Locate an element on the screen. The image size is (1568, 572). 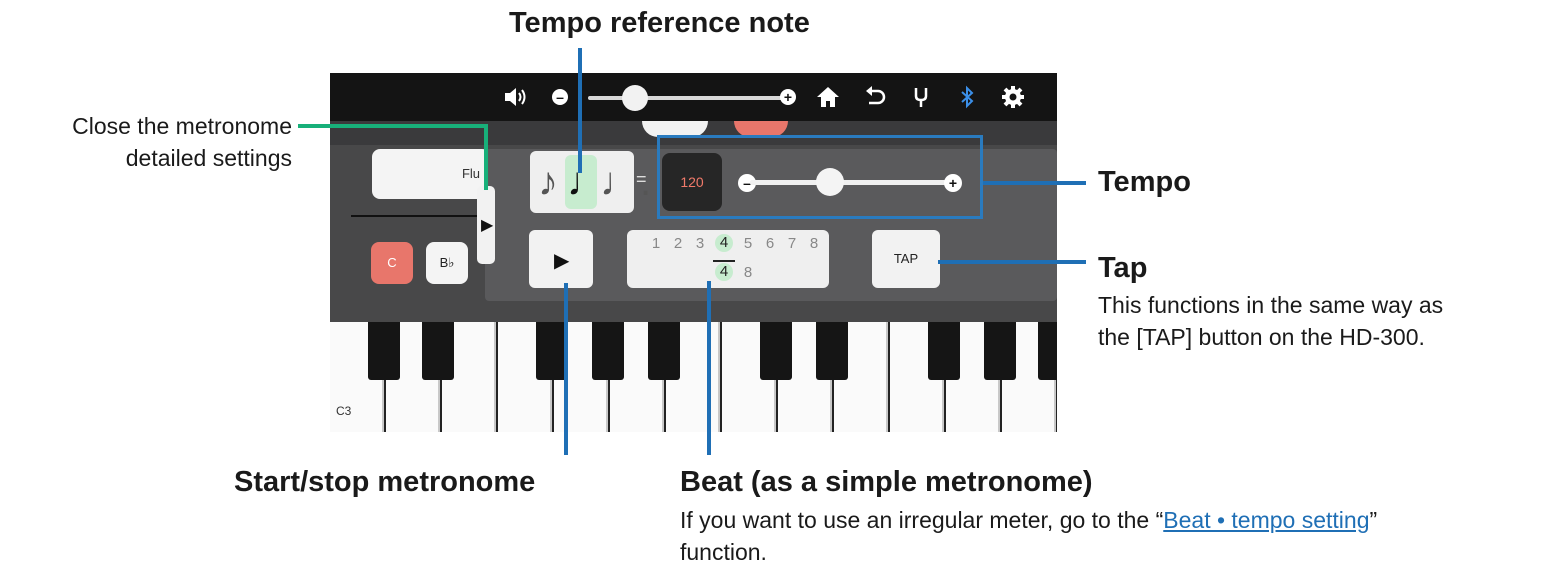
tap-description-line2: the [TAP] button on the HD-300. is located at coordinates (1261, 337).